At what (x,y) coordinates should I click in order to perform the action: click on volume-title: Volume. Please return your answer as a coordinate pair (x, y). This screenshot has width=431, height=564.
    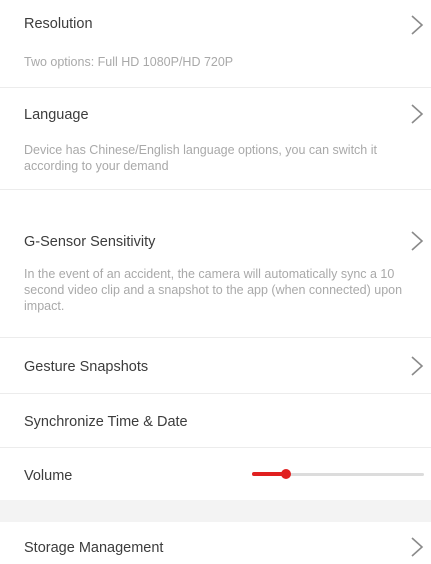
    Looking at the image, I should click on (48, 476).